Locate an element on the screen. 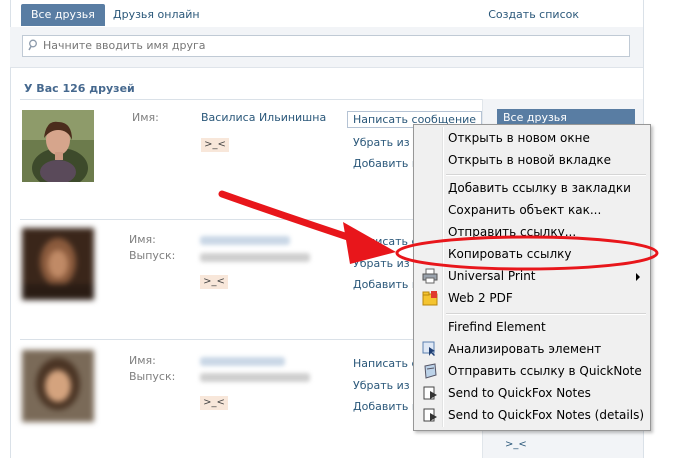 The width and height of the screenshot is (692, 458). quicknote-icon is located at coordinates (430, 371).